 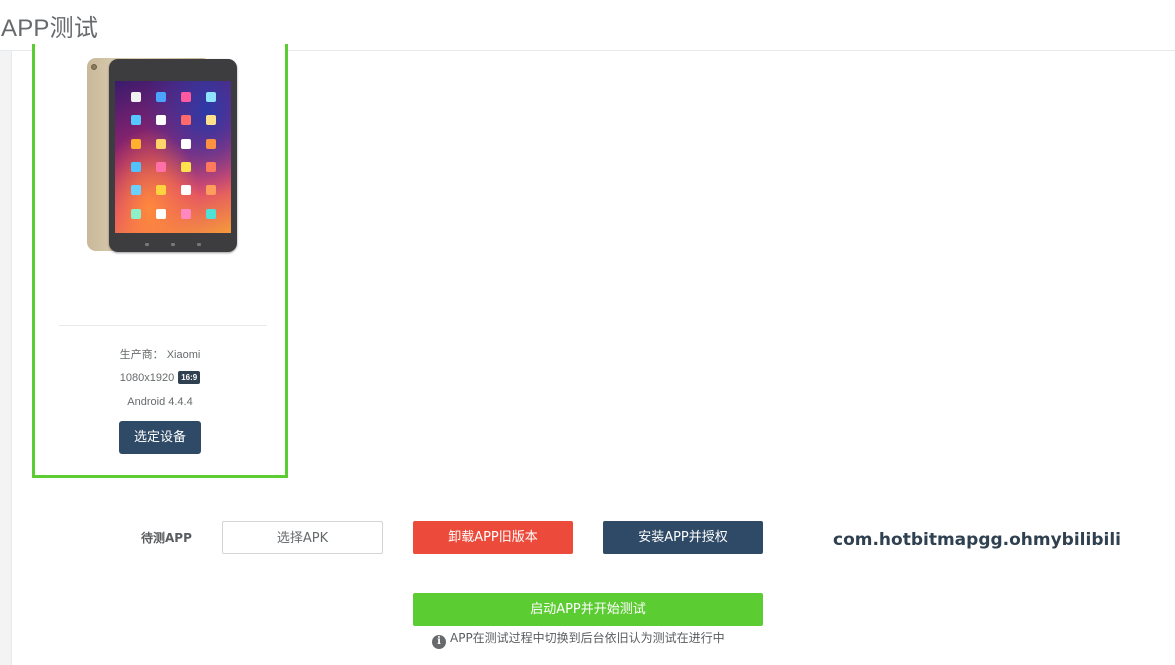 What do you see at coordinates (147, 378) in the screenshot?
I see `resolution-value: 1080x1920` at bounding box center [147, 378].